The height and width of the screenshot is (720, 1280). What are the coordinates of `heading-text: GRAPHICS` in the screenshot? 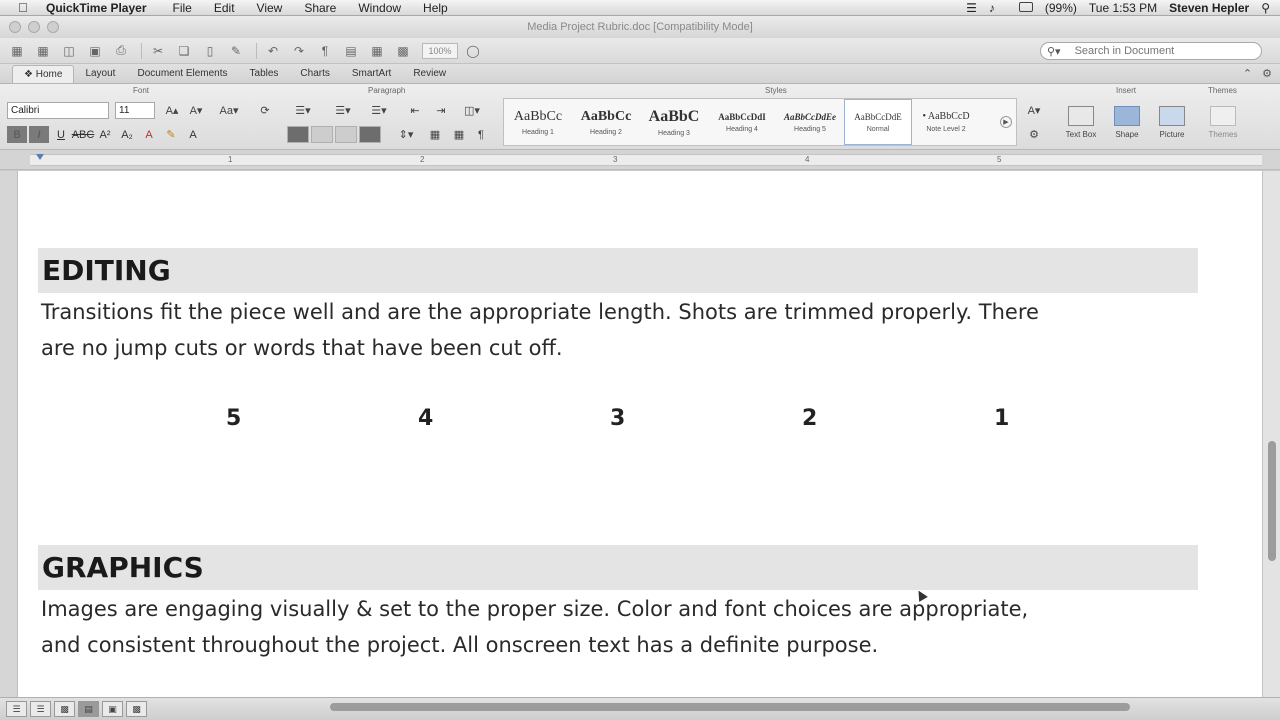 It's located at (123, 567).